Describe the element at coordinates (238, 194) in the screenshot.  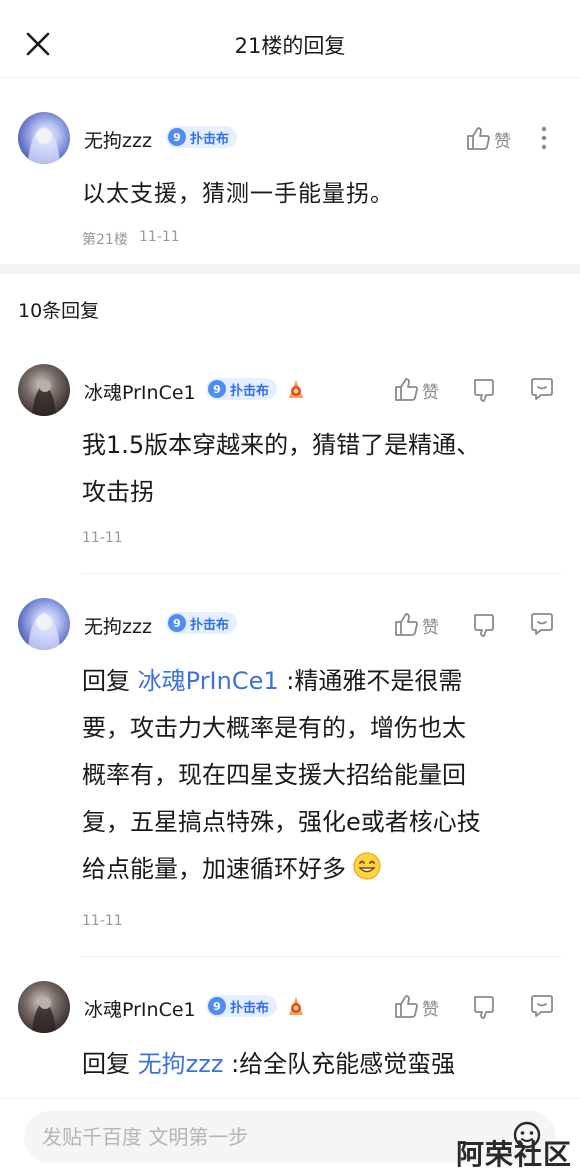
I see `post-content: 以太支援，猜测一手能量拐。` at that location.